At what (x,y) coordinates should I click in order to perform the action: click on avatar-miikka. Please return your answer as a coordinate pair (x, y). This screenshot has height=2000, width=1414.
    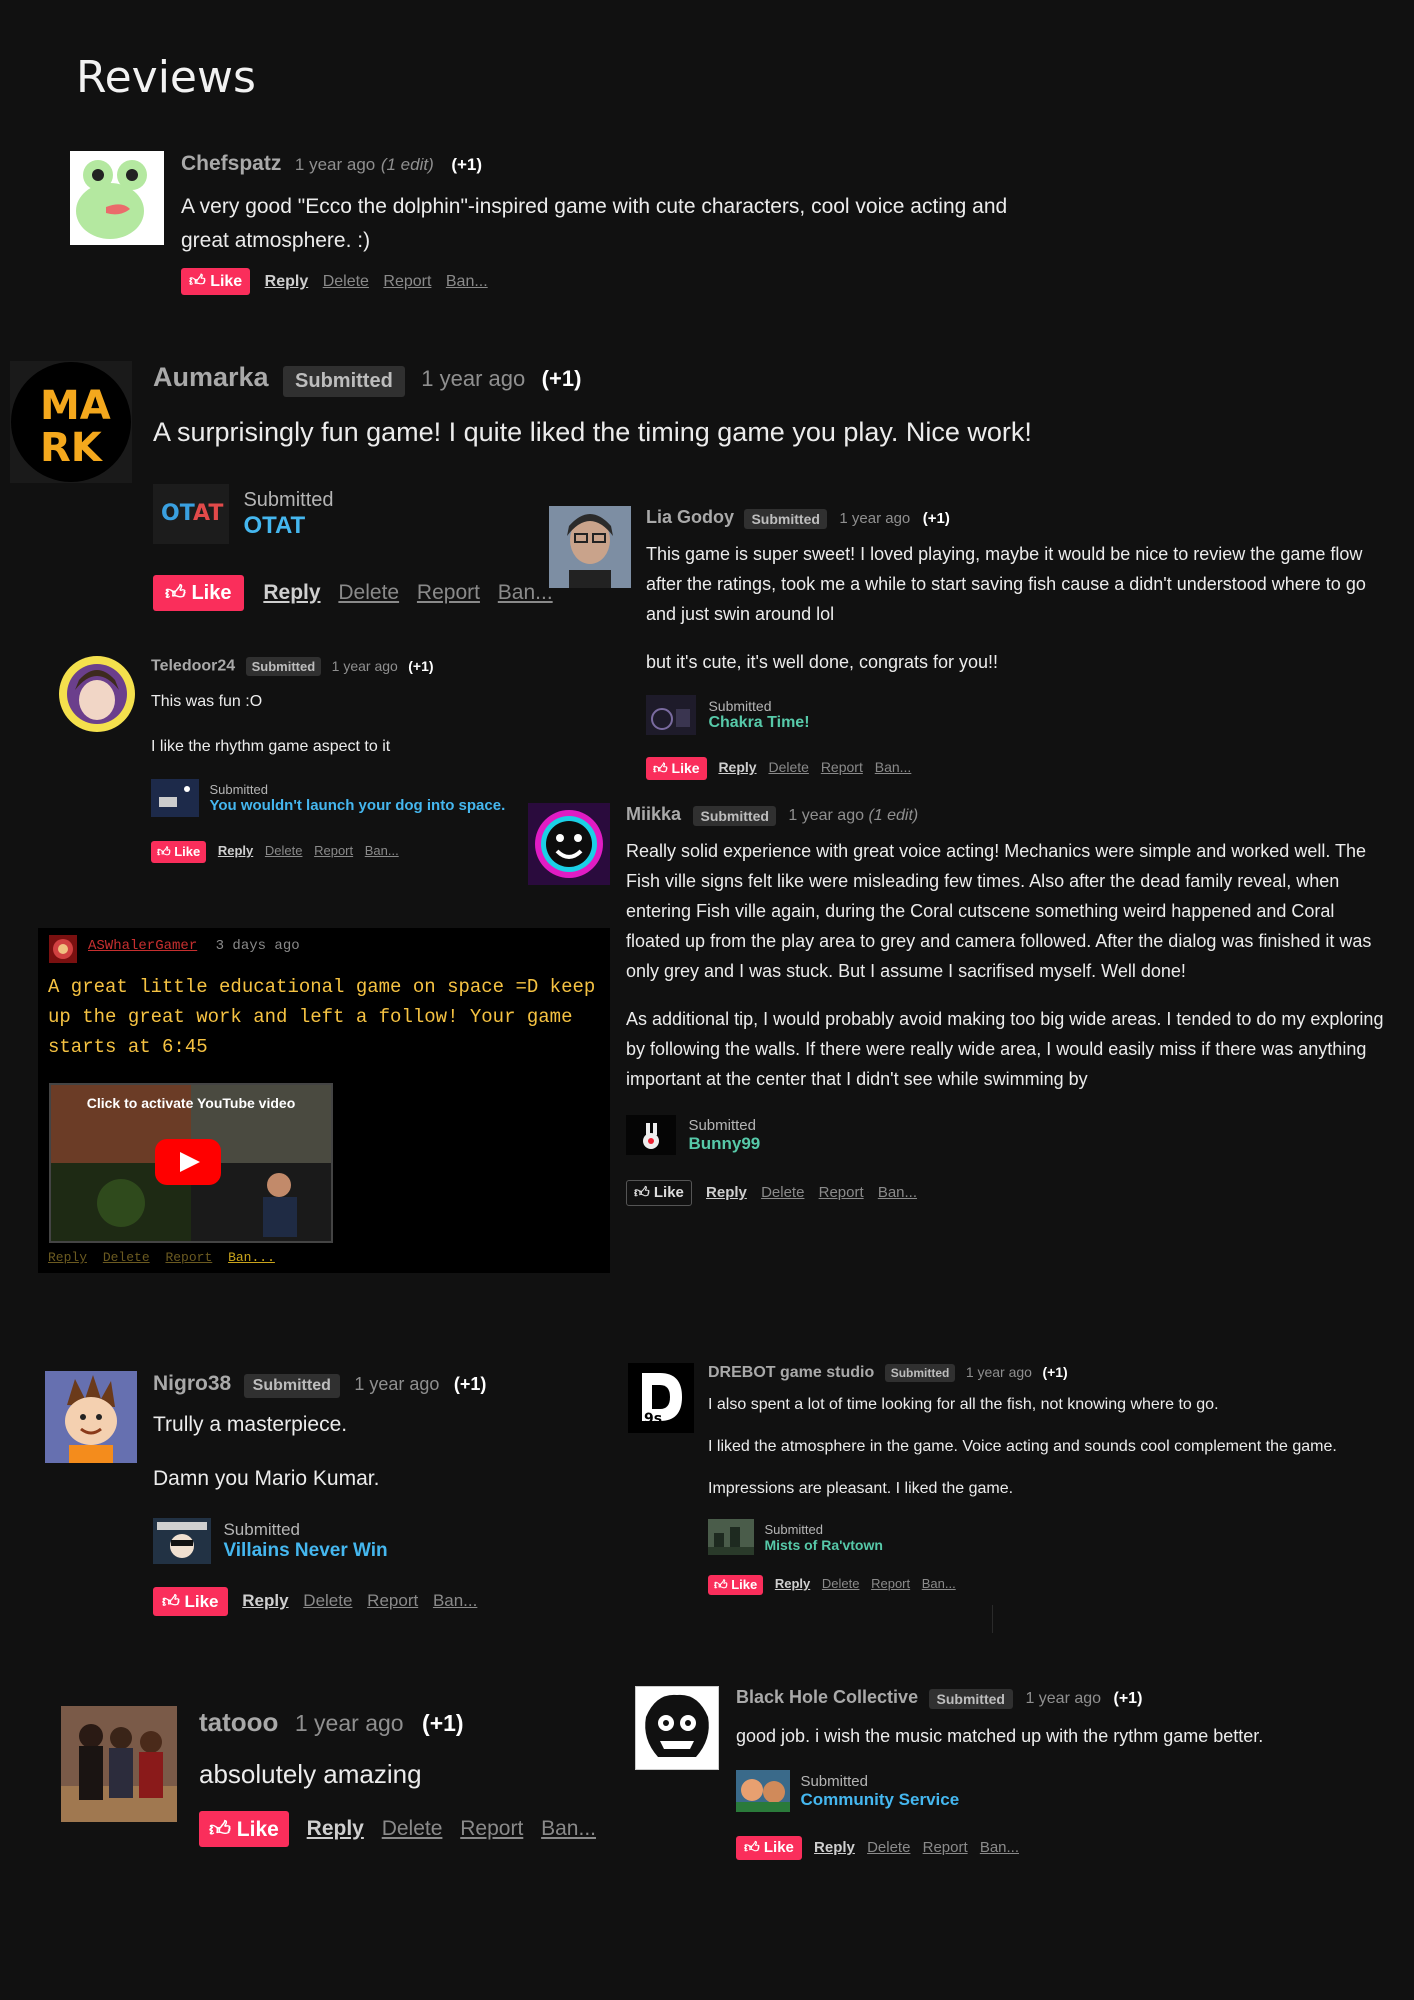
    Looking at the image, I should click on (569, 844).